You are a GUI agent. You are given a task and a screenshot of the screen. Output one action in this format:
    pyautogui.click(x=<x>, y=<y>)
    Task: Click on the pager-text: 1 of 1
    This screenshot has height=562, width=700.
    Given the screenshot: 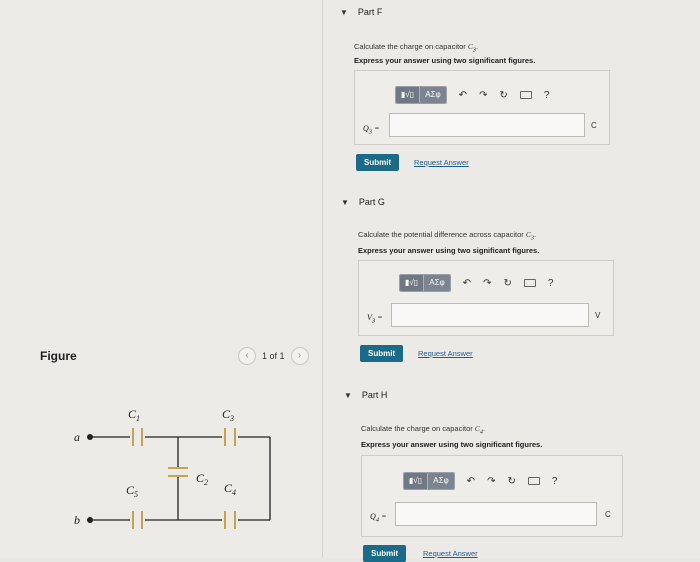 What is the action you would take?
    pyautogui.click(x=273, y=356)
    